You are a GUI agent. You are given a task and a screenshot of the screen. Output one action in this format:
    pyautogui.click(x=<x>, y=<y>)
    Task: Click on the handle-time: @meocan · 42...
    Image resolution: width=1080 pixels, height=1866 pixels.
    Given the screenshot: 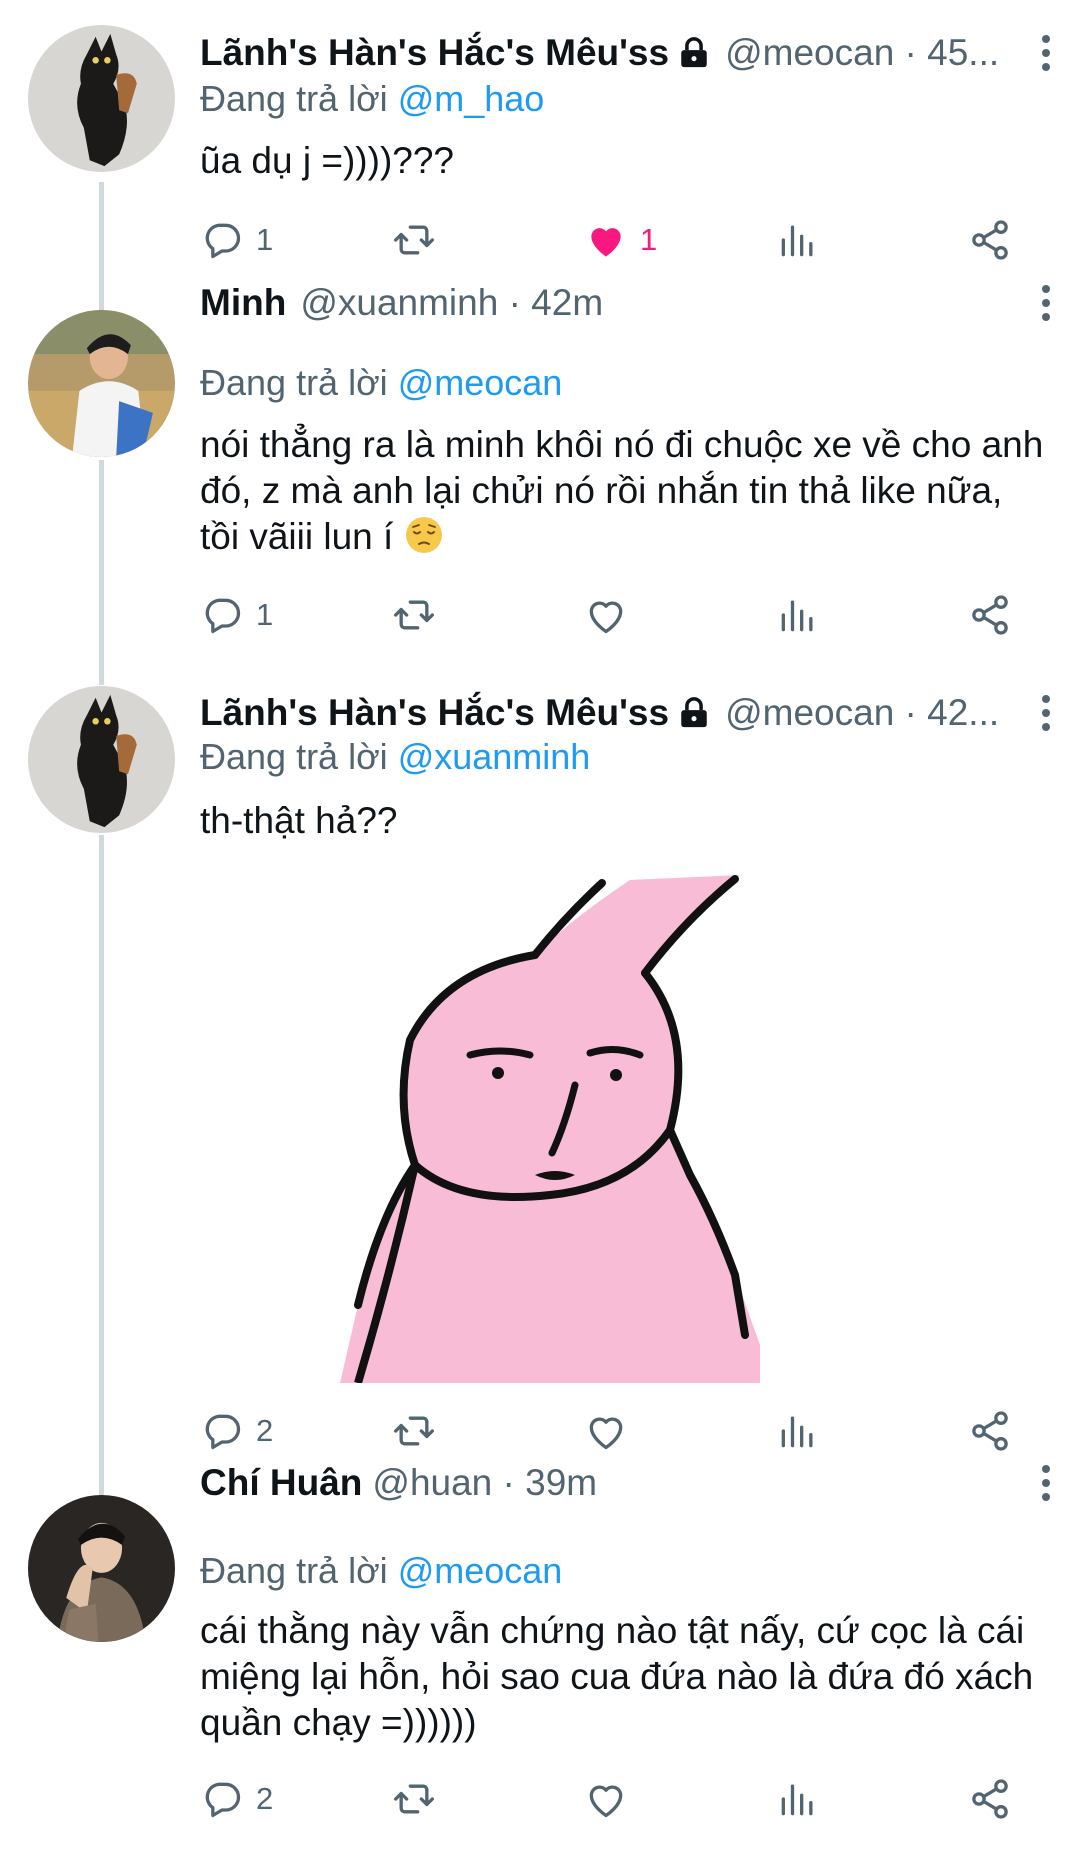 What is the action you would take?
    pyautogui.click(x=862, y=713)
    